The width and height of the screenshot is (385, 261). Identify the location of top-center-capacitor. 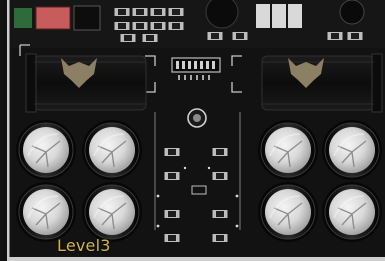
(222, 14).